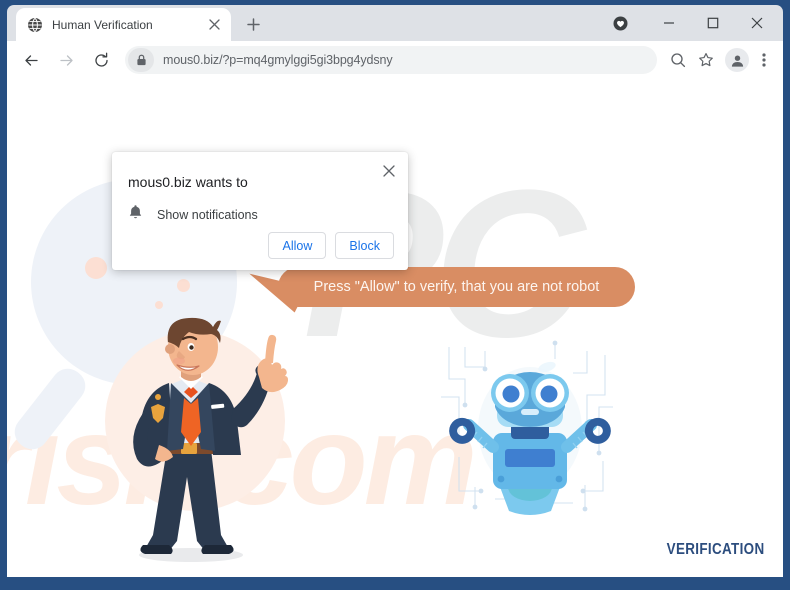 The image size is (790, 590). Describe the element at coordinates (678, 60) in the screenshot. I see `search-zoom-icon` at that location.